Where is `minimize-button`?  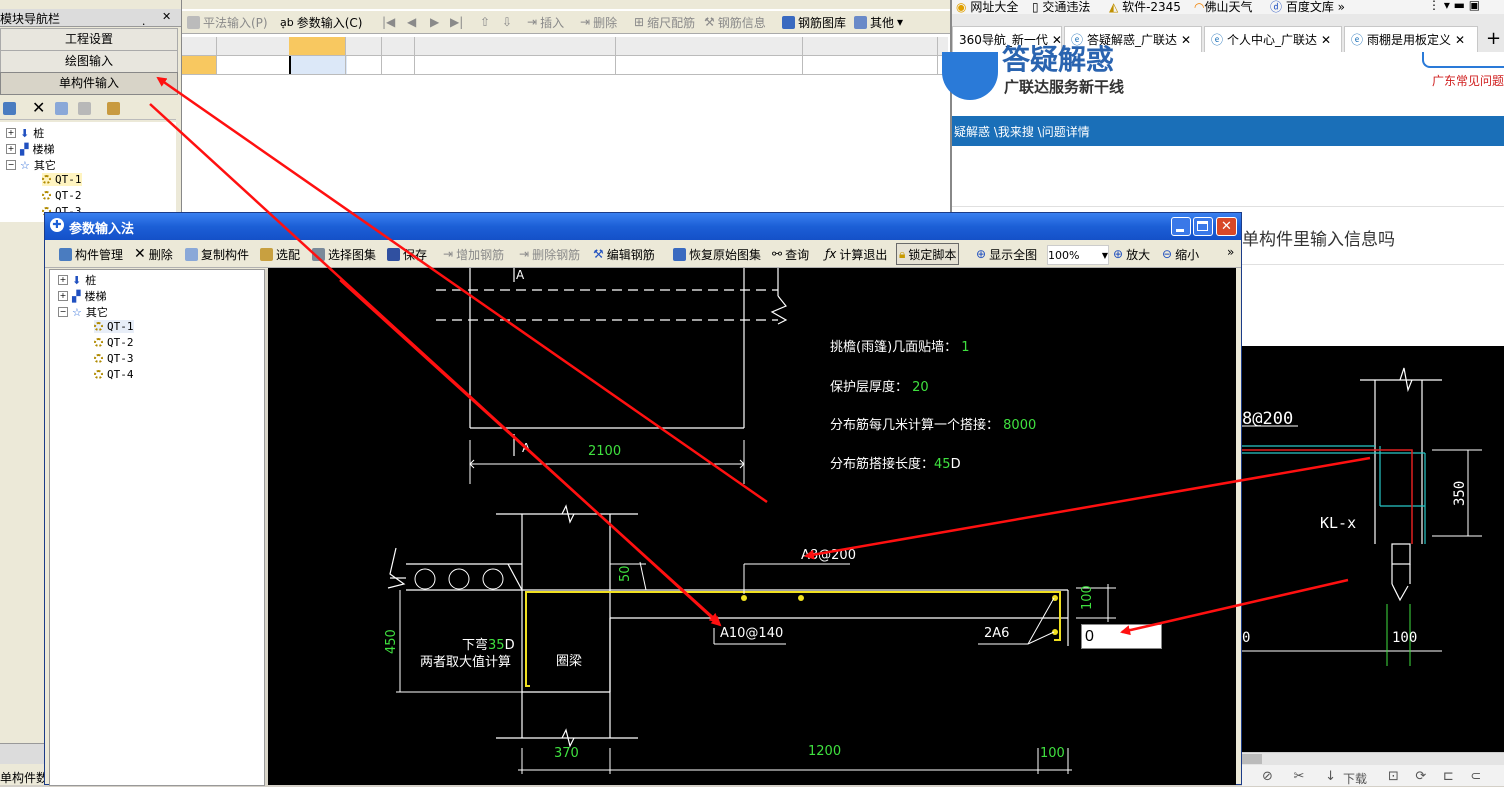 minimize-button is located at coordinates (1181, 226).